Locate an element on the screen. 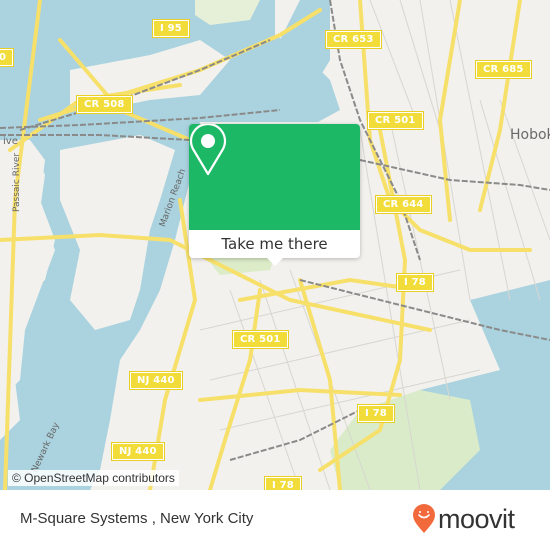  location-title: M-Square Systems , New York City is located at coordinates (137, 518).